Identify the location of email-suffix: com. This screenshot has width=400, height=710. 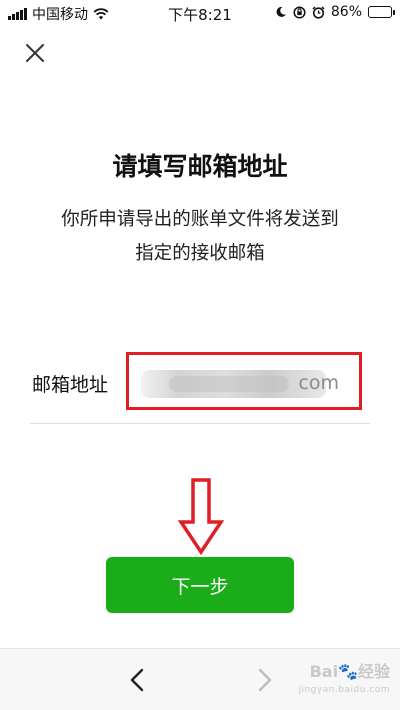
(318, 383).